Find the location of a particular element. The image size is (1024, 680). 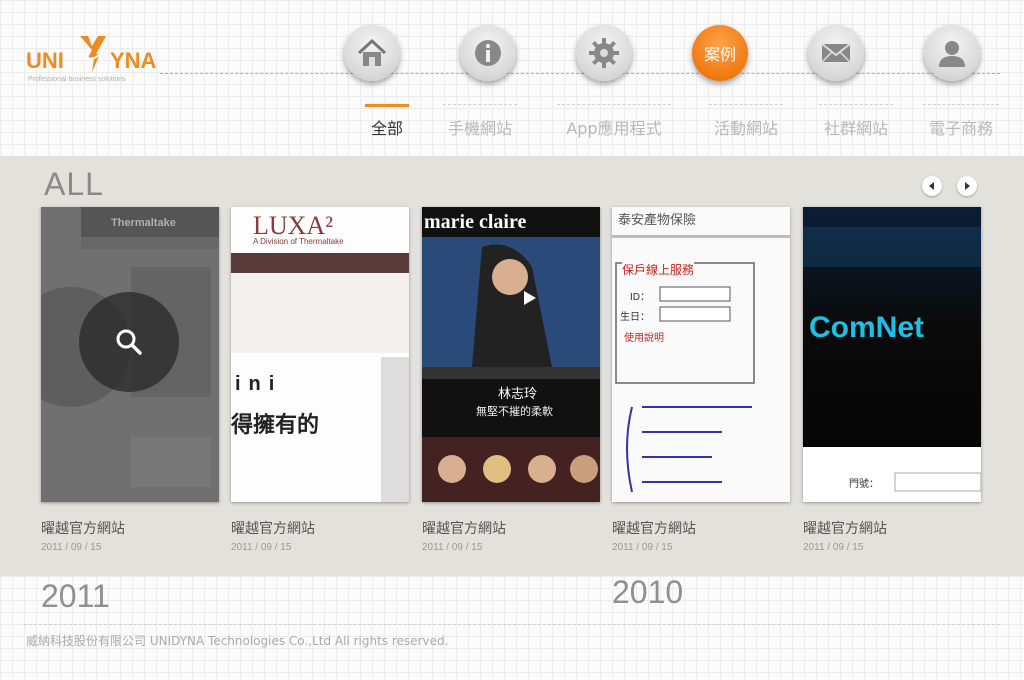

gear-icon is located at coordinates (604, 53).